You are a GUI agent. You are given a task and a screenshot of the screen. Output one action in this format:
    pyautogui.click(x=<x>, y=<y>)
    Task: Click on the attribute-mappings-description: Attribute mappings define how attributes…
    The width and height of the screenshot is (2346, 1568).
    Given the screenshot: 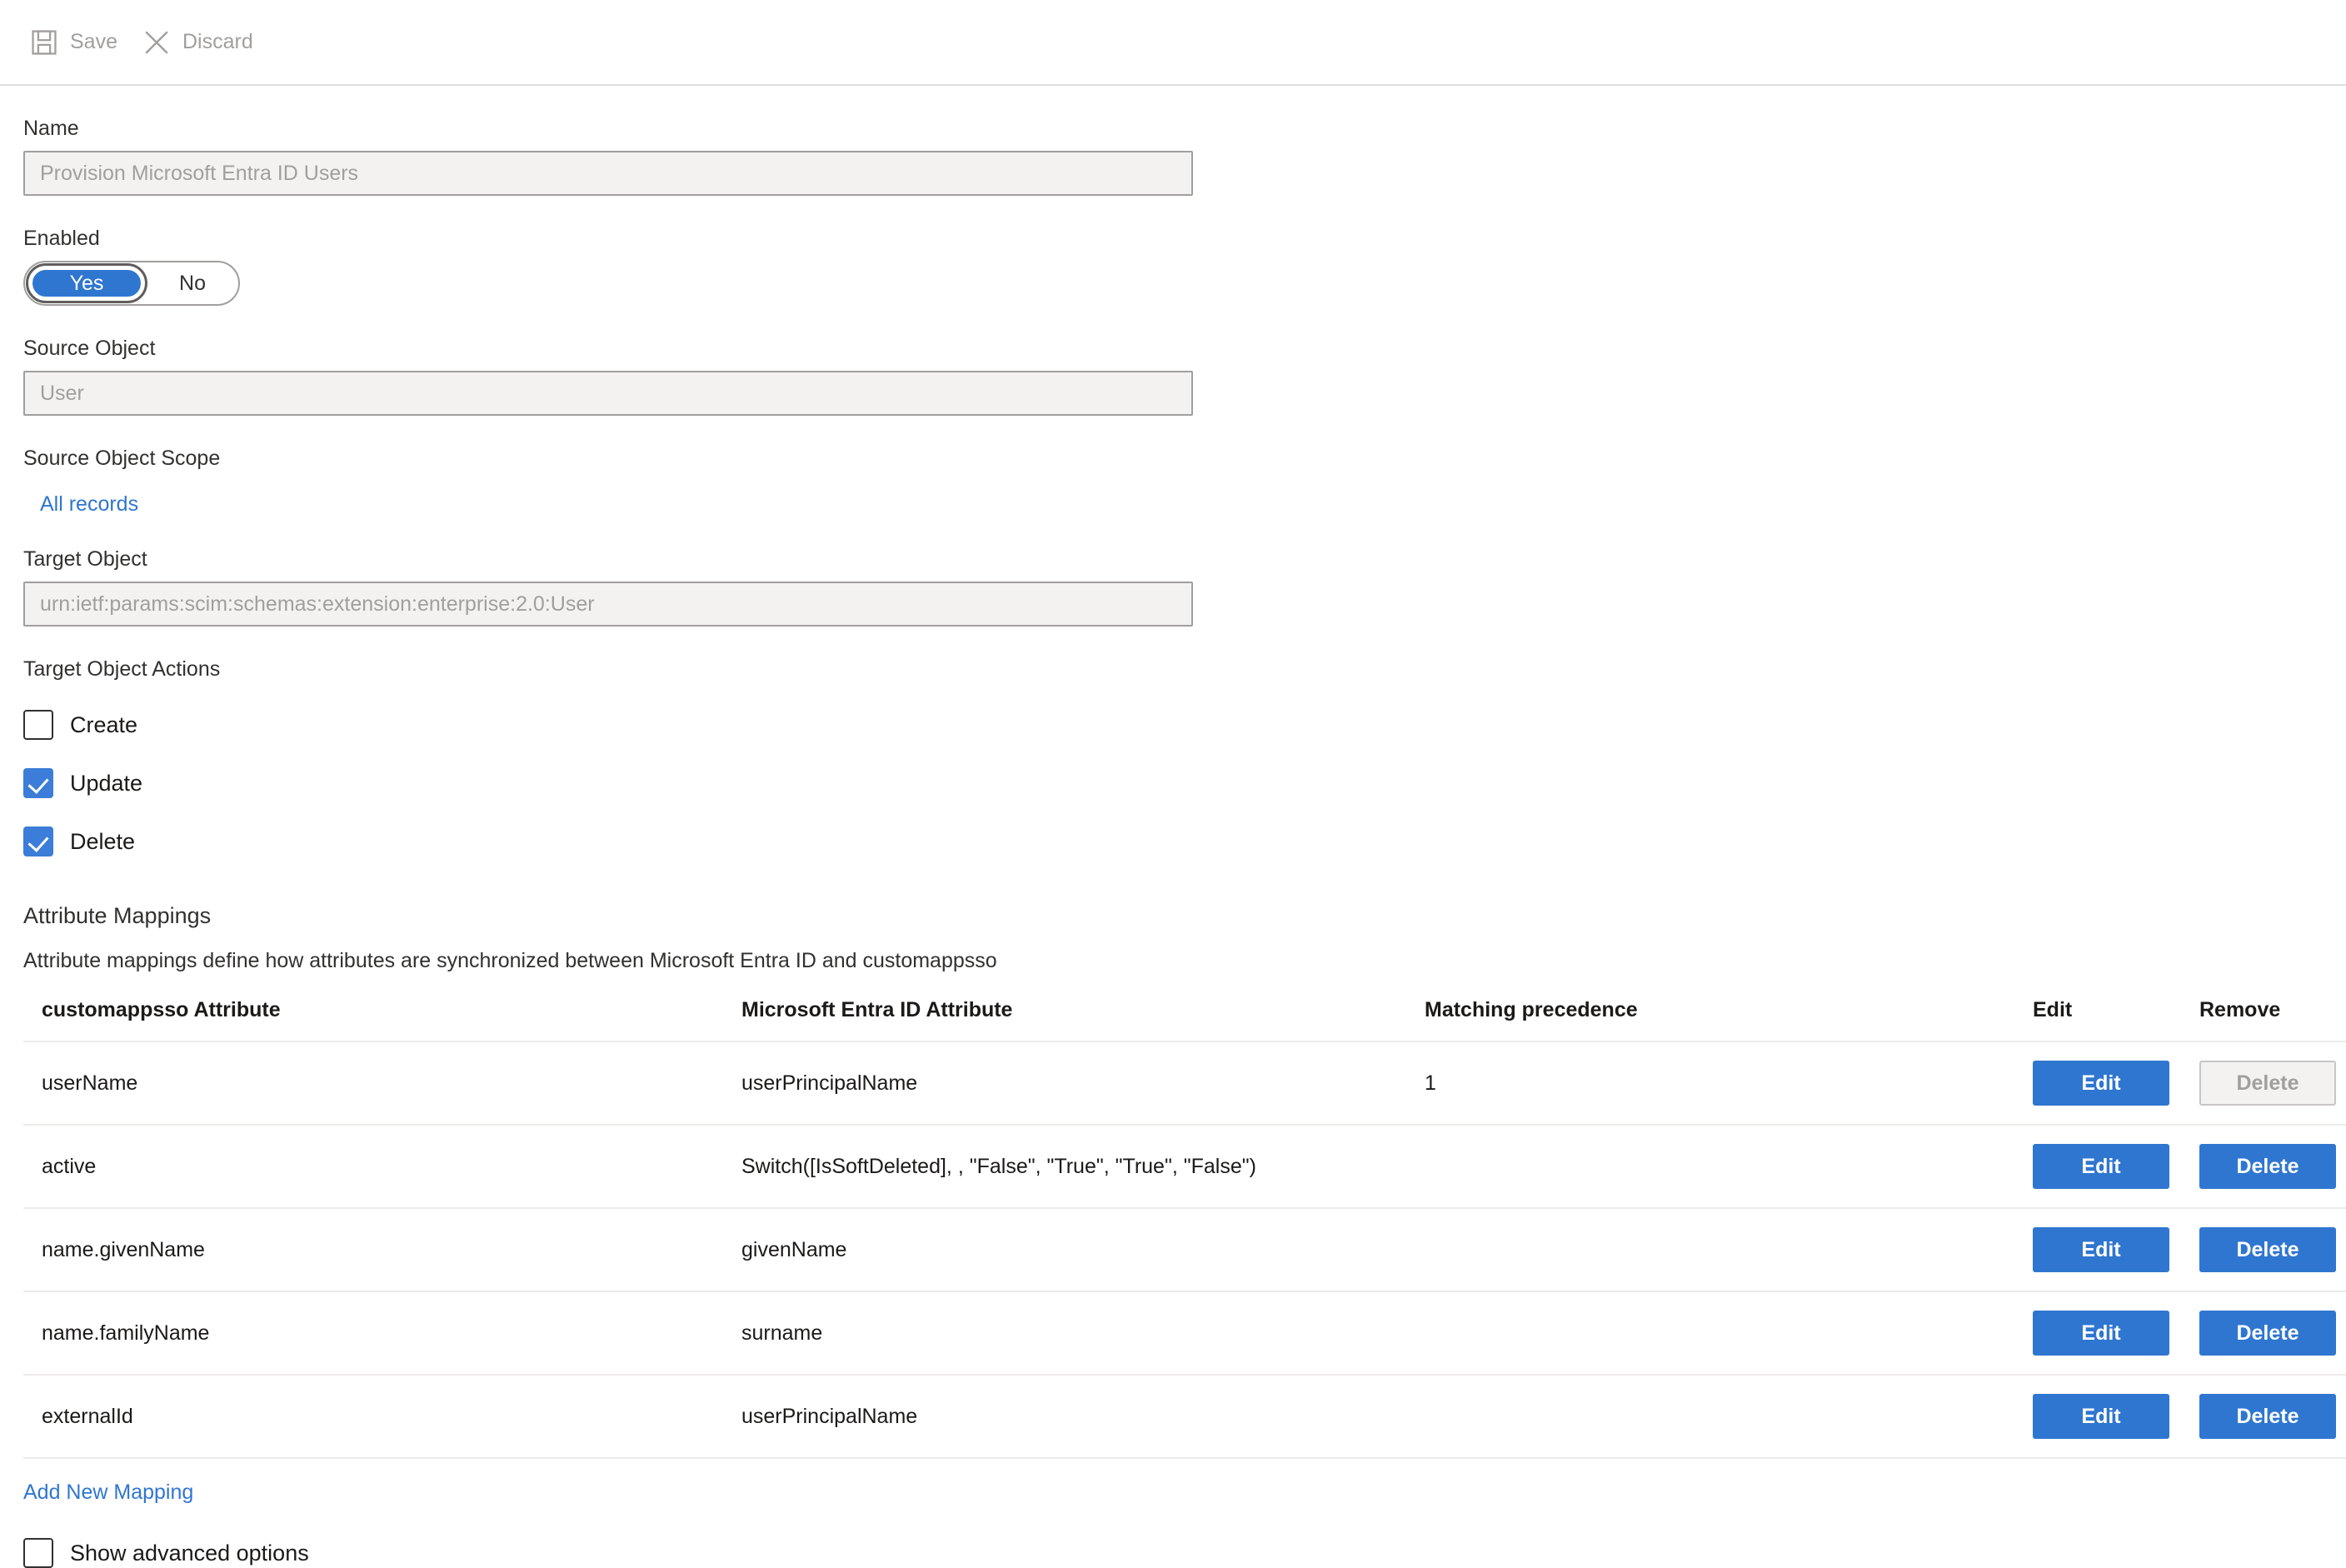 What is the action you would take?
    pyautogui.click(x=510, y=960)
    